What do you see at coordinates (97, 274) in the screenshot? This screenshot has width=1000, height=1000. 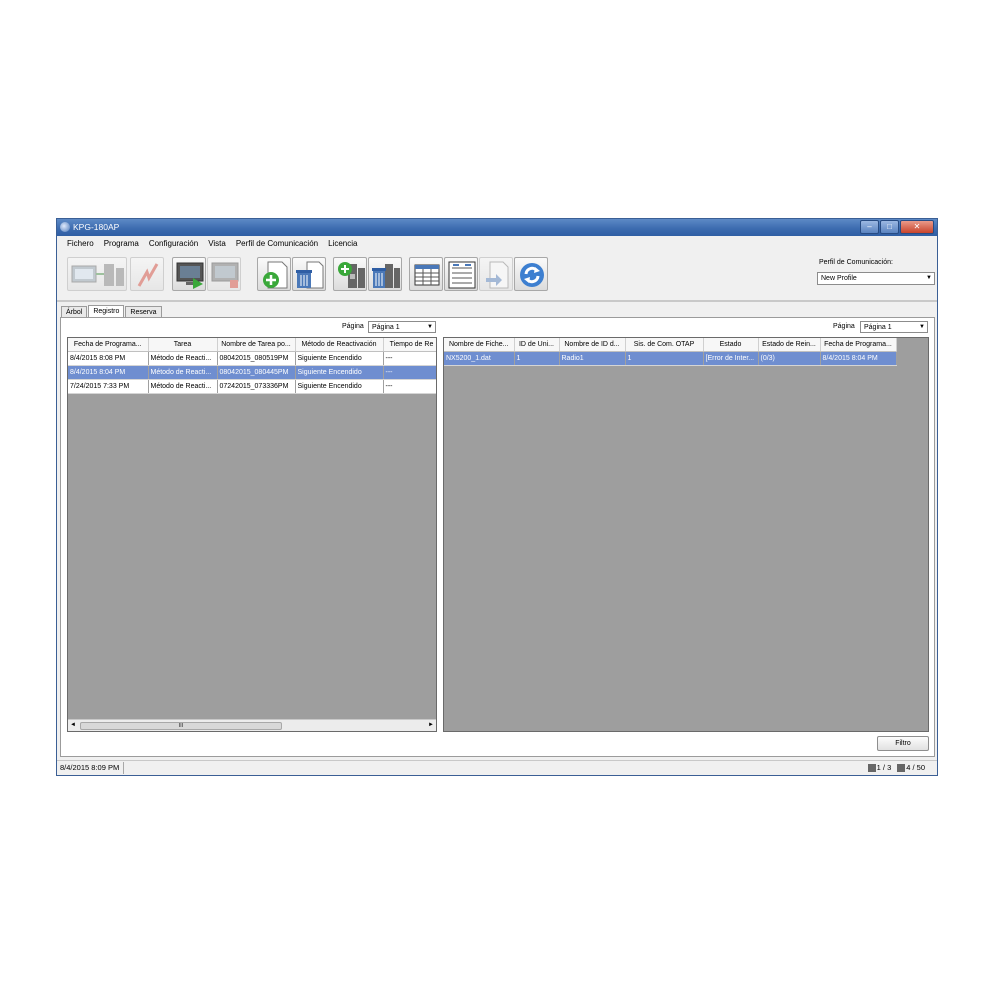 I see `radio-program-button` at bounding box center [97, 274].